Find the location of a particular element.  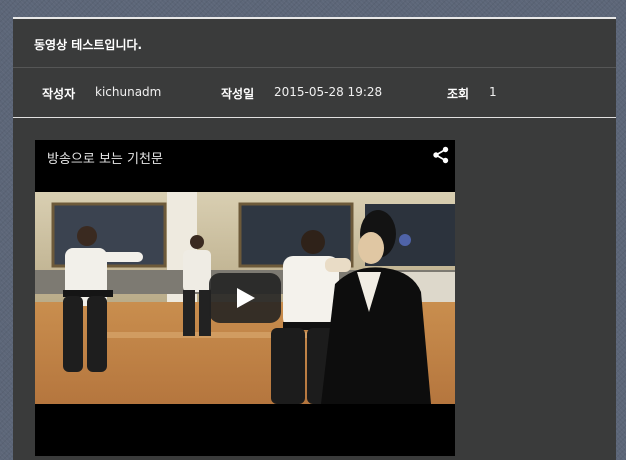

post-meta-row: 작성자 kichunadm 작성일 2015-05-28 19:28 조회 1 is located at coordinates (314, 93).